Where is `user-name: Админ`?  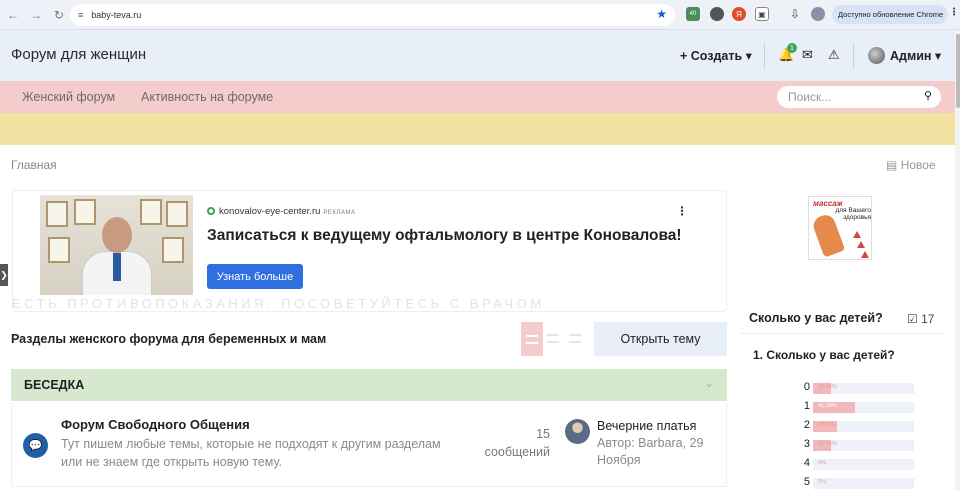
user-name: Админ is located at coordinates (911, 56).